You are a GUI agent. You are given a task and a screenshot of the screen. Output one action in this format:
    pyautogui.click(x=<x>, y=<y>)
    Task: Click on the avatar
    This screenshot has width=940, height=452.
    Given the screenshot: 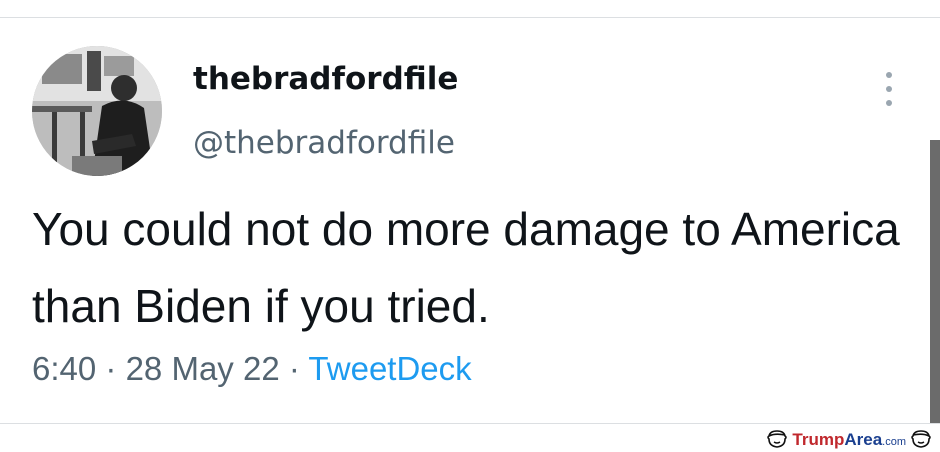 What is the action you would take?
    pyautogui.click(x=97, y=111)
    